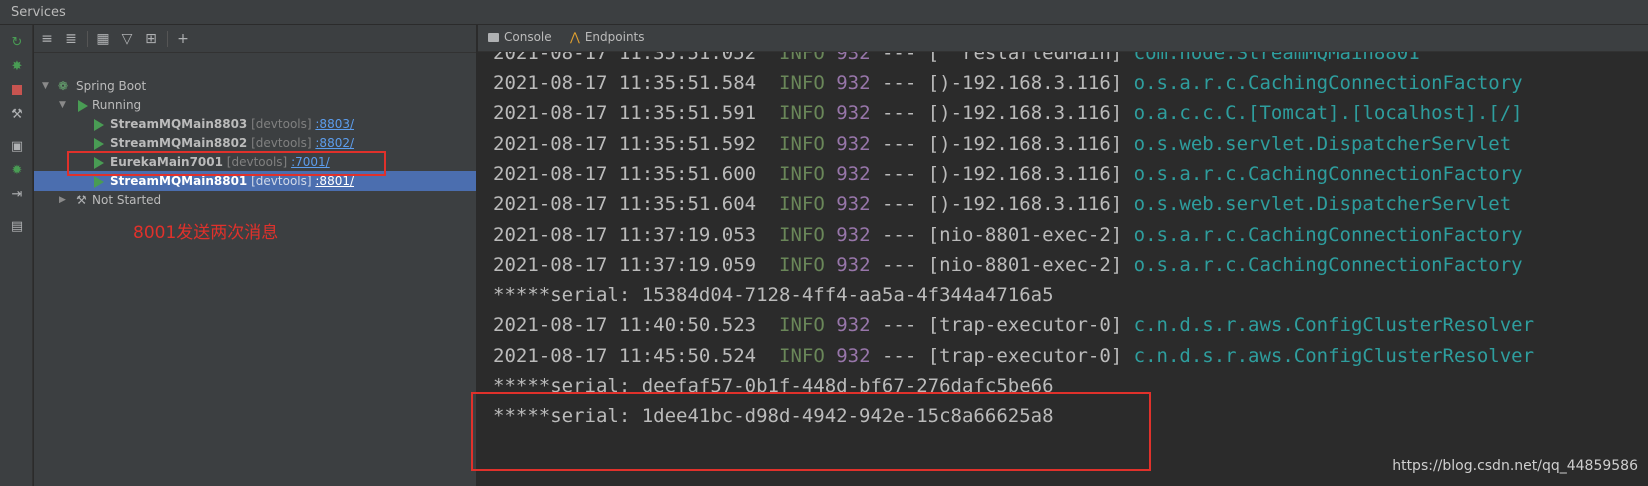  I want to click on tab-label: Console, so click(528, 37).